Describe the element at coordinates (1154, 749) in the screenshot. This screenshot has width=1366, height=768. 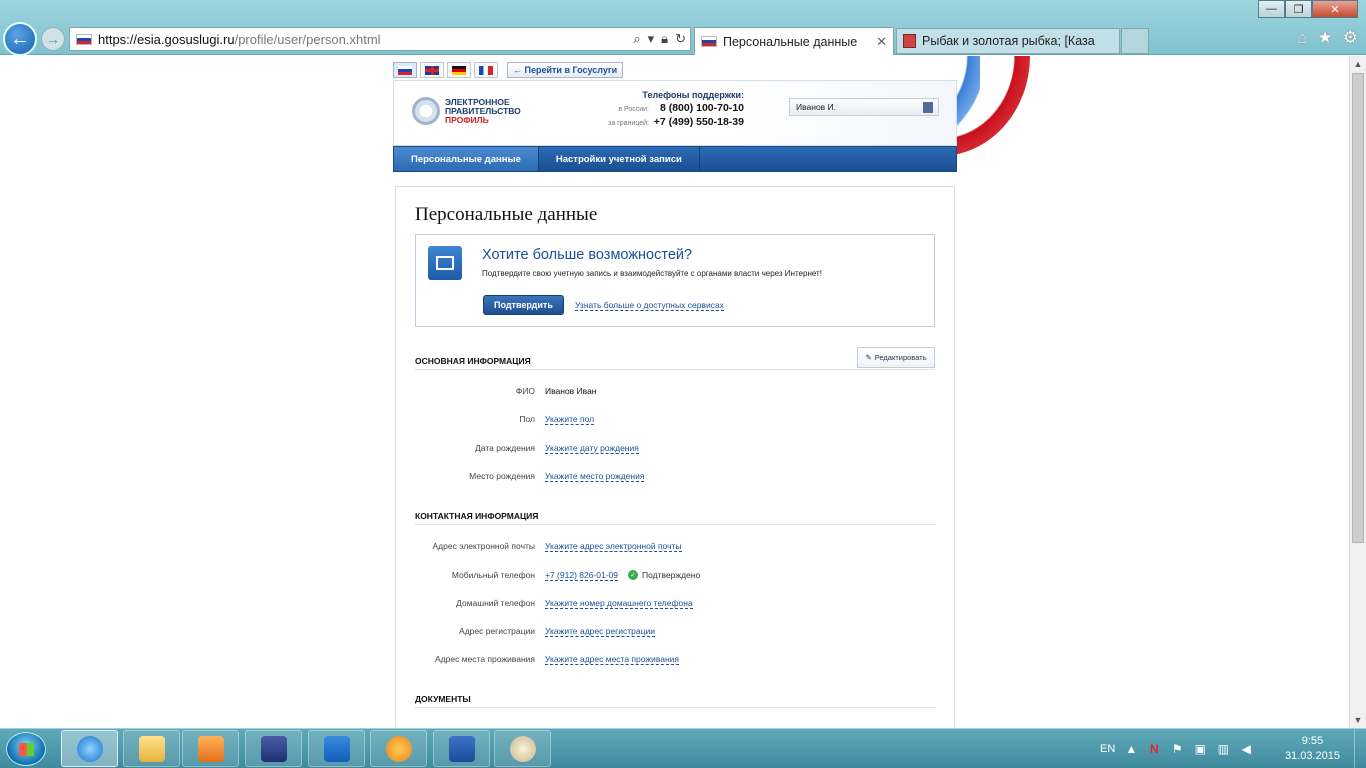
I see `antivirus-icon: N` at that location.